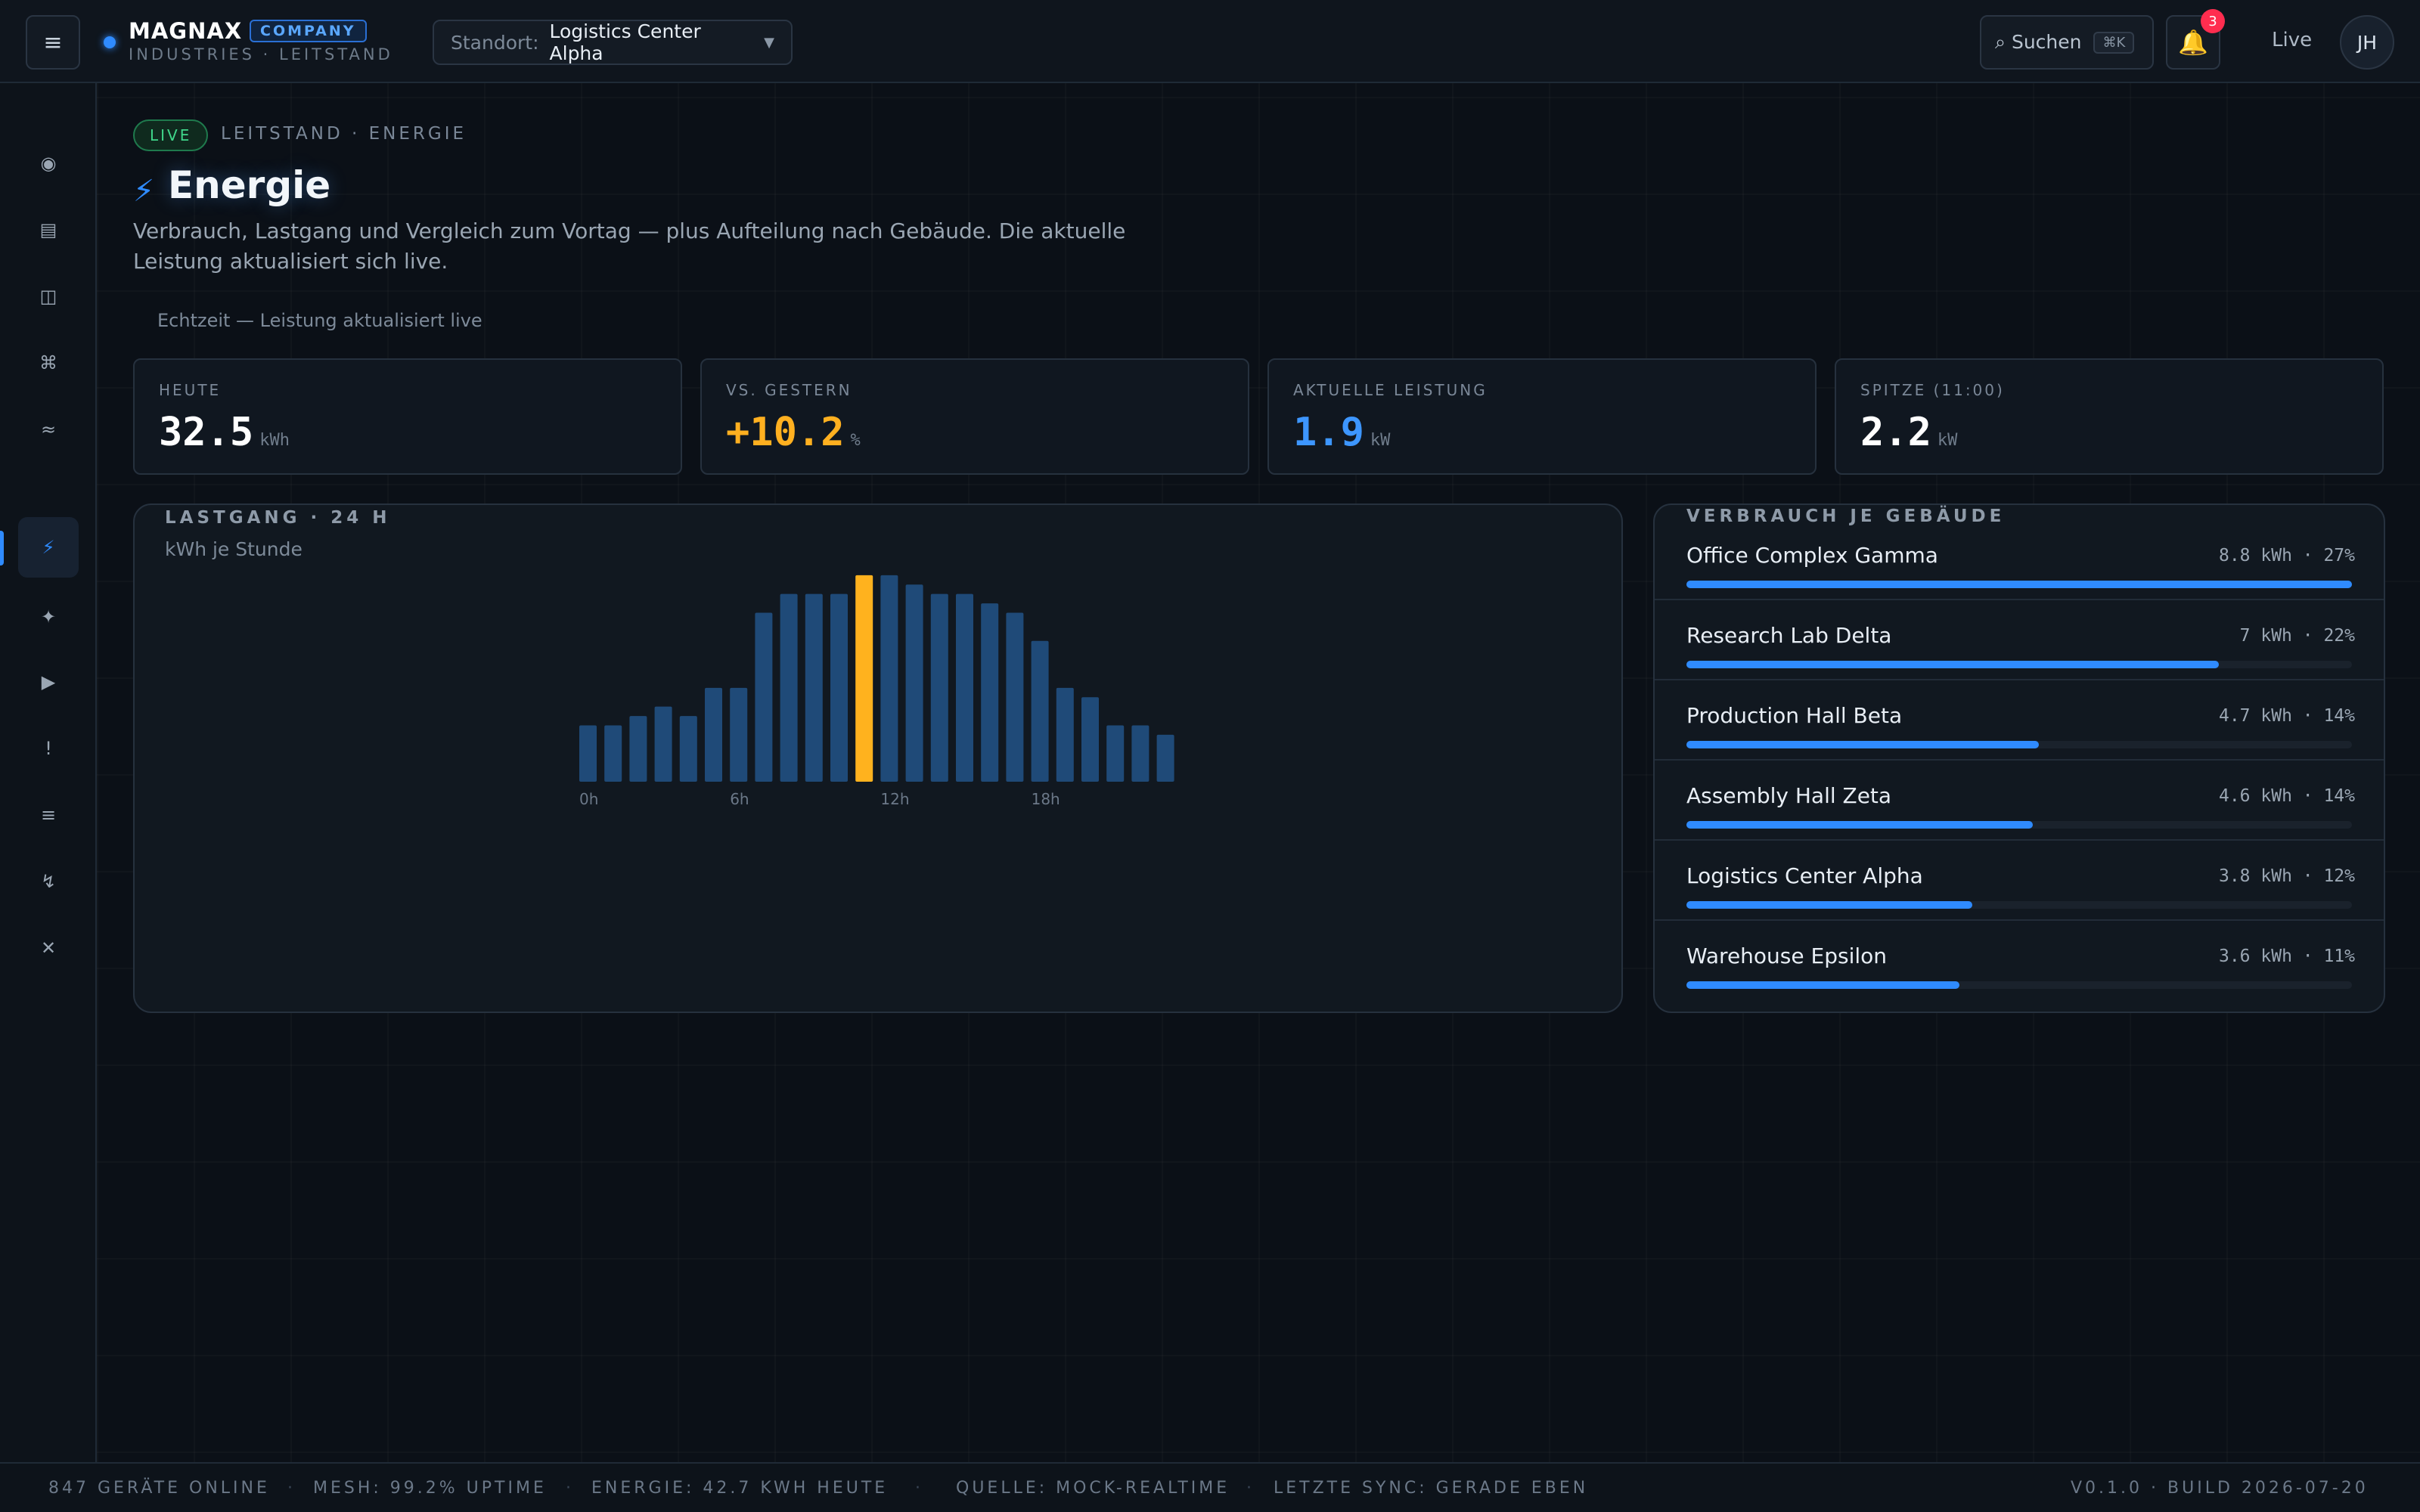 The width and height of the screenshot is (2420, 1512). Describe the element at coordinates (2019, 560) in the screenshot. I see `building-row: Office Complex Gamma 8.8 kWh · 27%` at that location.